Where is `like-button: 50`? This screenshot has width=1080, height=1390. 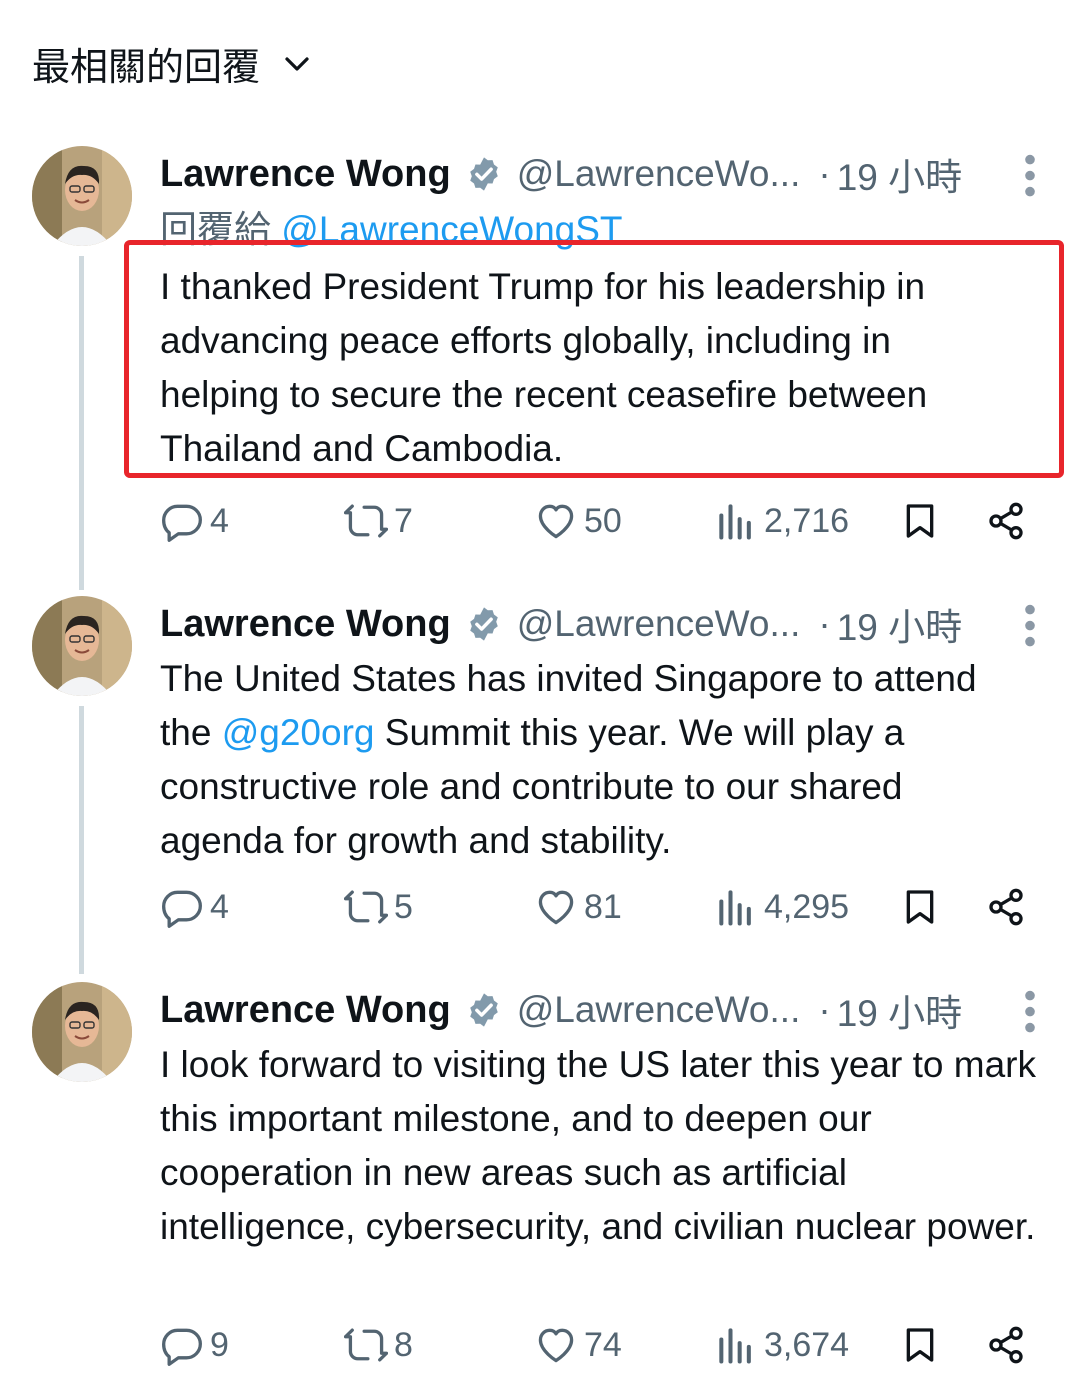
like-button: 50 is located at coordinates (578, 521).